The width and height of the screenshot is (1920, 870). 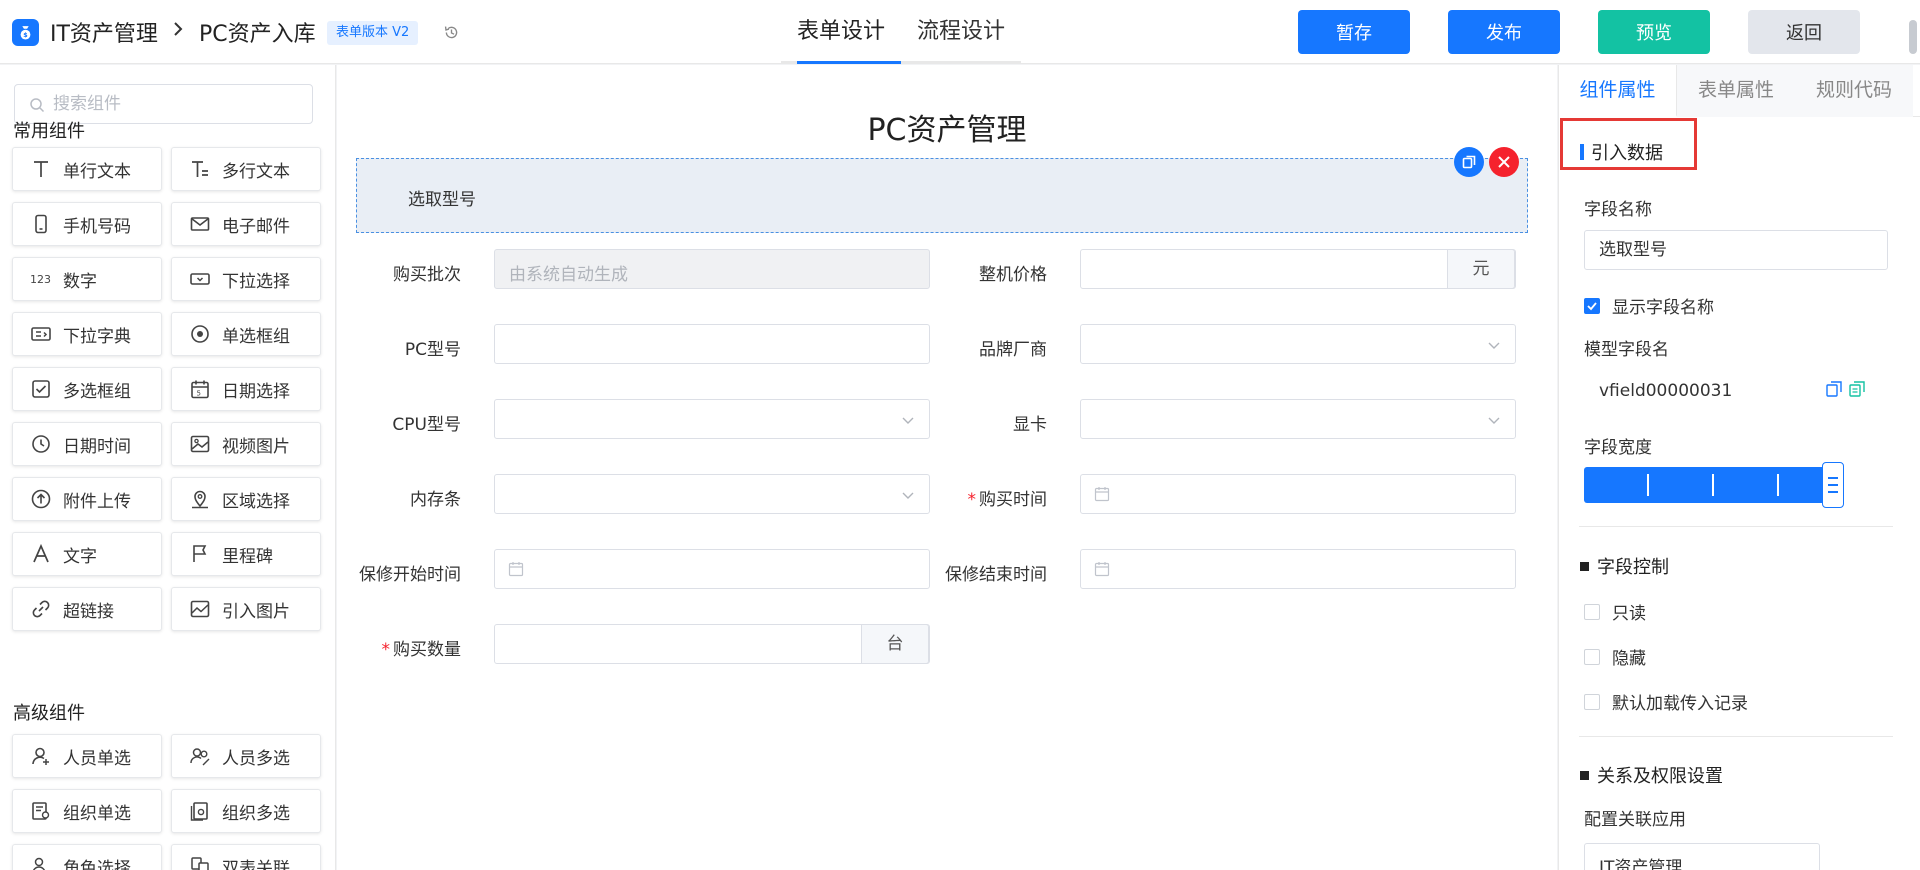 I want to click on delete-field-button, so click(x=1504, y=162).